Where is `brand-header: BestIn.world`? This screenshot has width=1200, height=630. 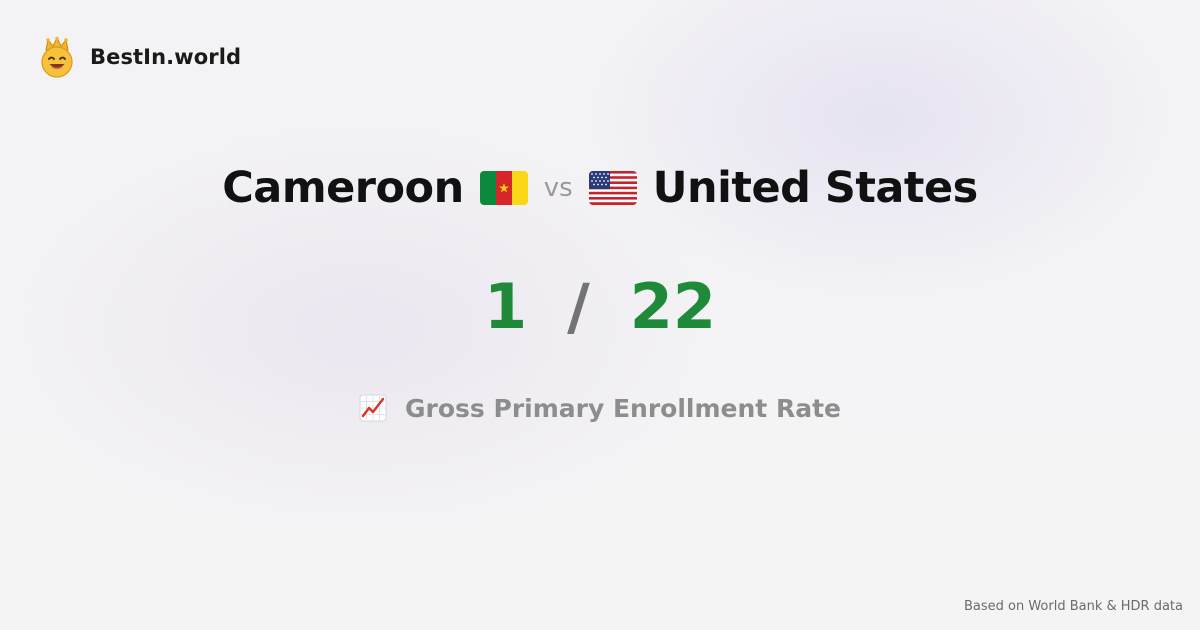
brand-header: BestIn.world is located at coordinates (139, 57).